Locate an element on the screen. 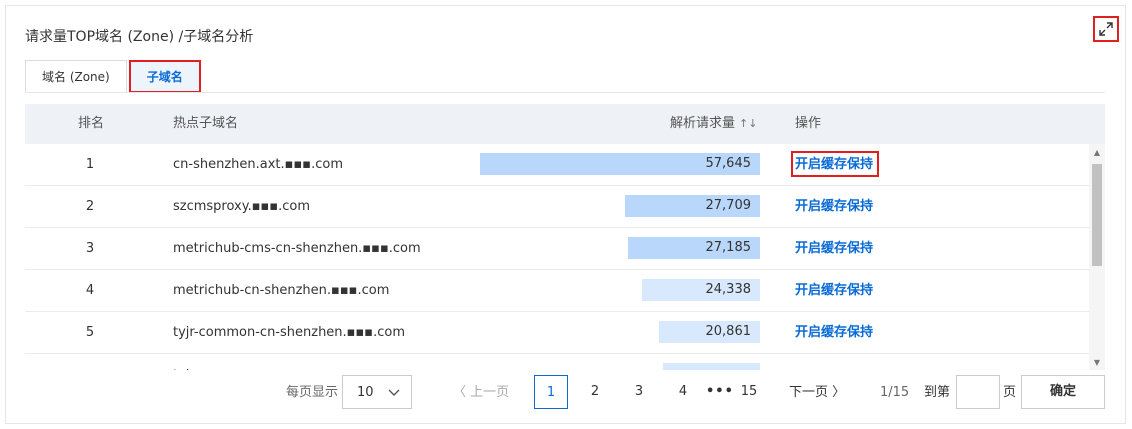 Image resolution: width=1132 pixels, height=429 pixels. prev-page-button: 〈 上一页 is located at coordinates (481, 393).